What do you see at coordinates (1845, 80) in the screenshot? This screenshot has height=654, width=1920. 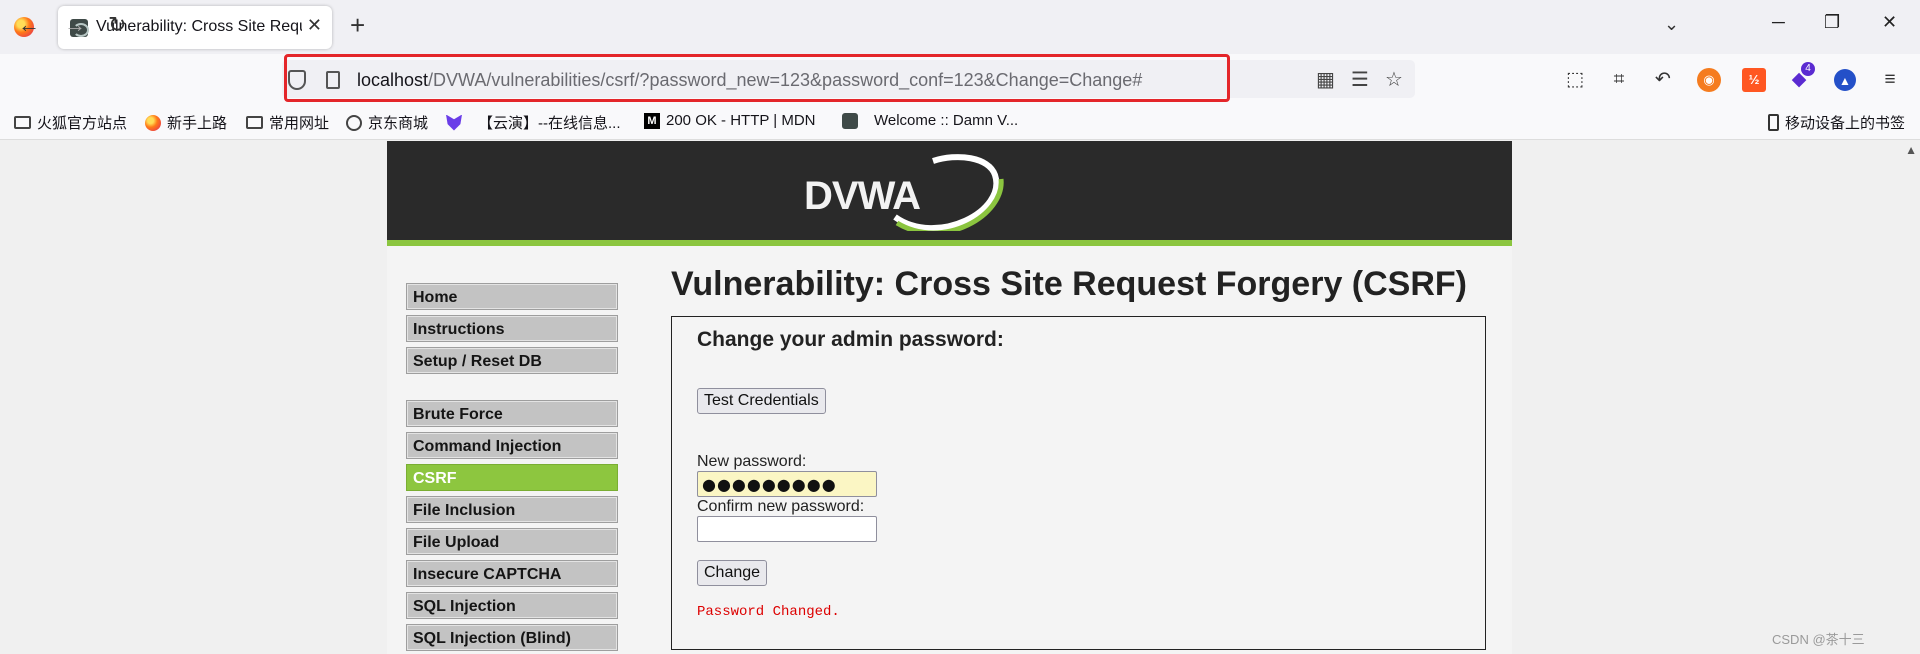 I see `blue-extension-icon: ▲` at bounding box center [1845, 80].